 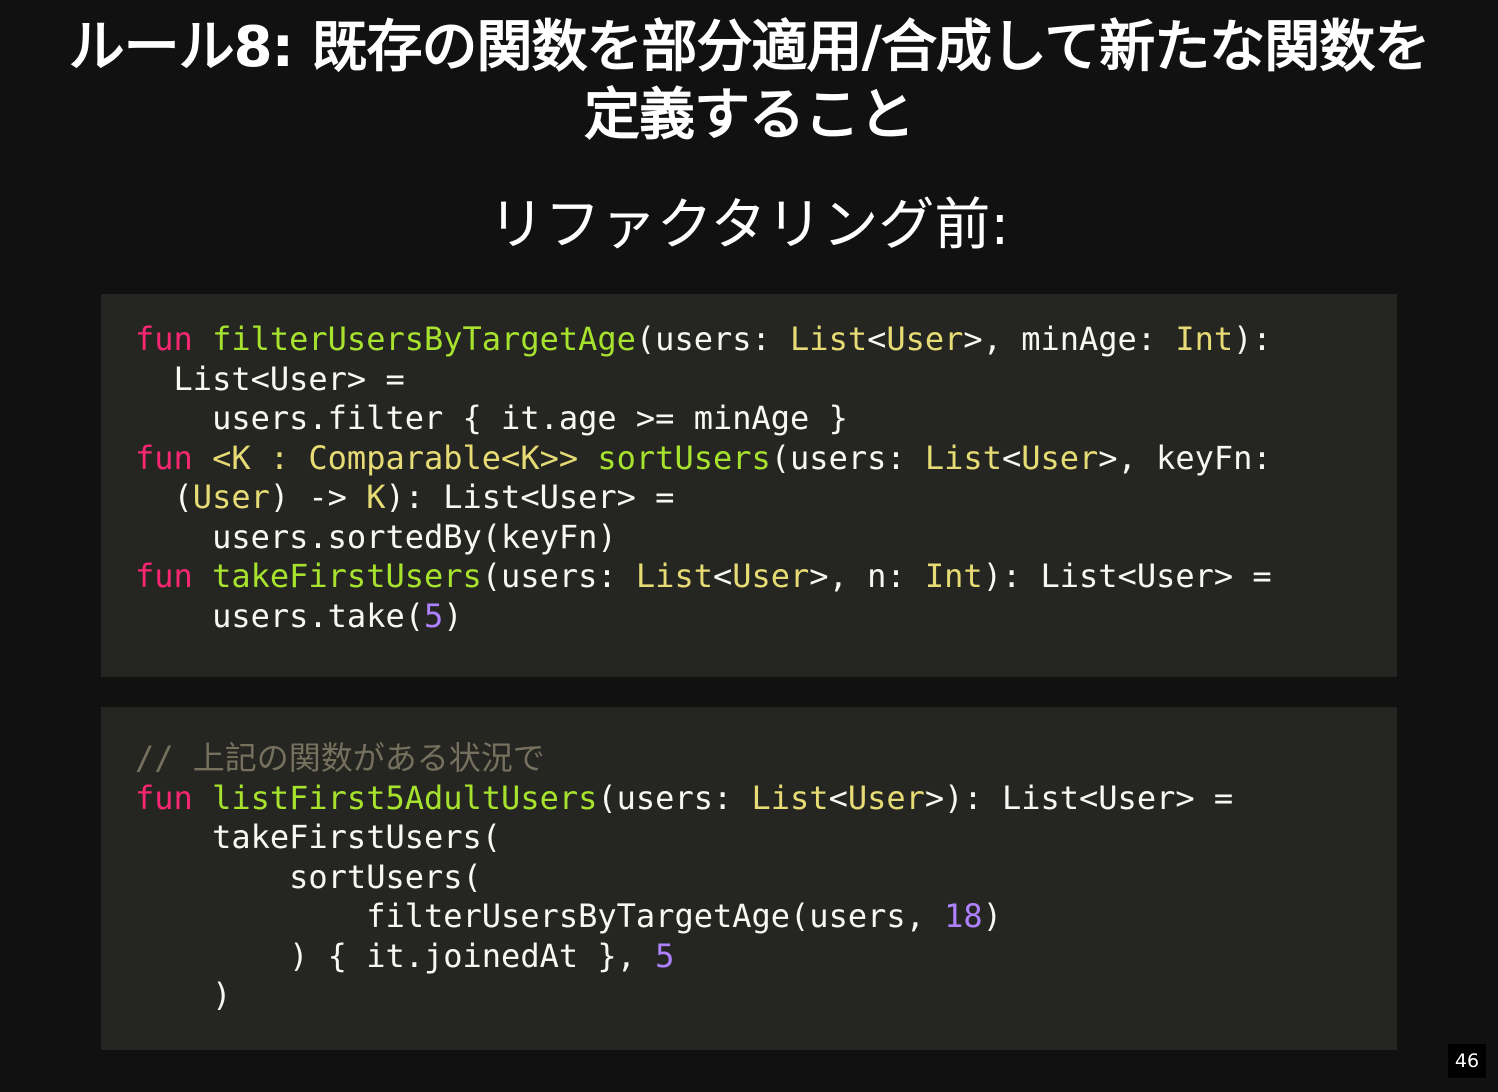 What do you see at coordinates (766, 498) in the screenshot?
I see `code-line: (User) -> K): List<User> =` at bounding box center [766, 498].